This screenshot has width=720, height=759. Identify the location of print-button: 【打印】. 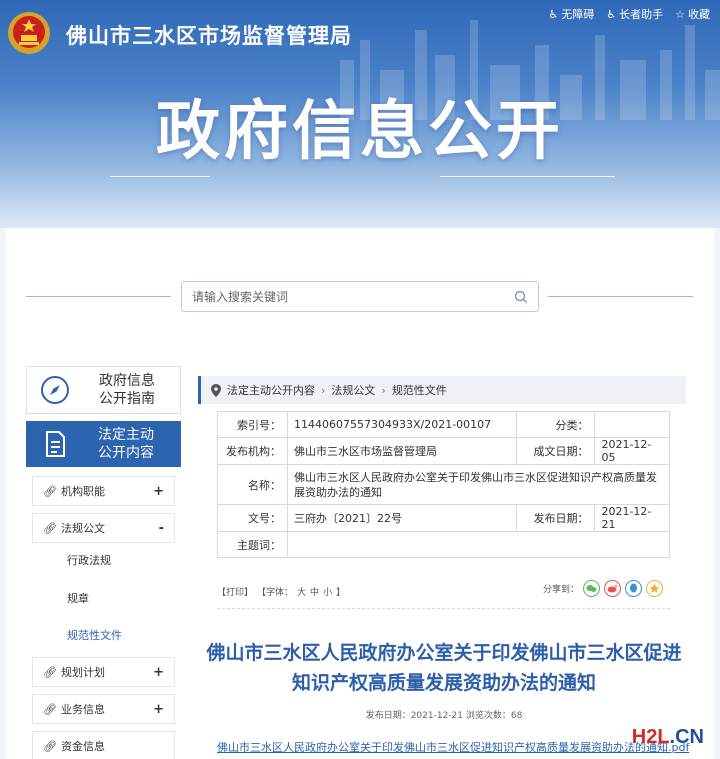
(235, 591).